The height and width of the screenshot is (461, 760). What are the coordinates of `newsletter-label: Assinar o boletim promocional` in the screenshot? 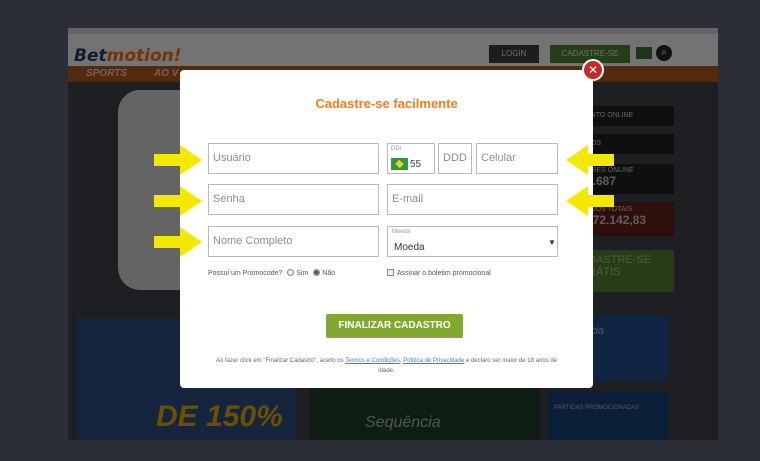 It's located at (444, 273).